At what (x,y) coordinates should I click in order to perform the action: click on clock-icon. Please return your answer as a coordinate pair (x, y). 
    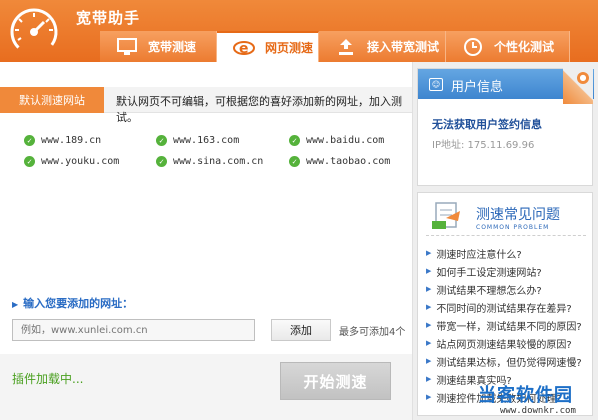
    Looking at the image, I should click on (473, 47).